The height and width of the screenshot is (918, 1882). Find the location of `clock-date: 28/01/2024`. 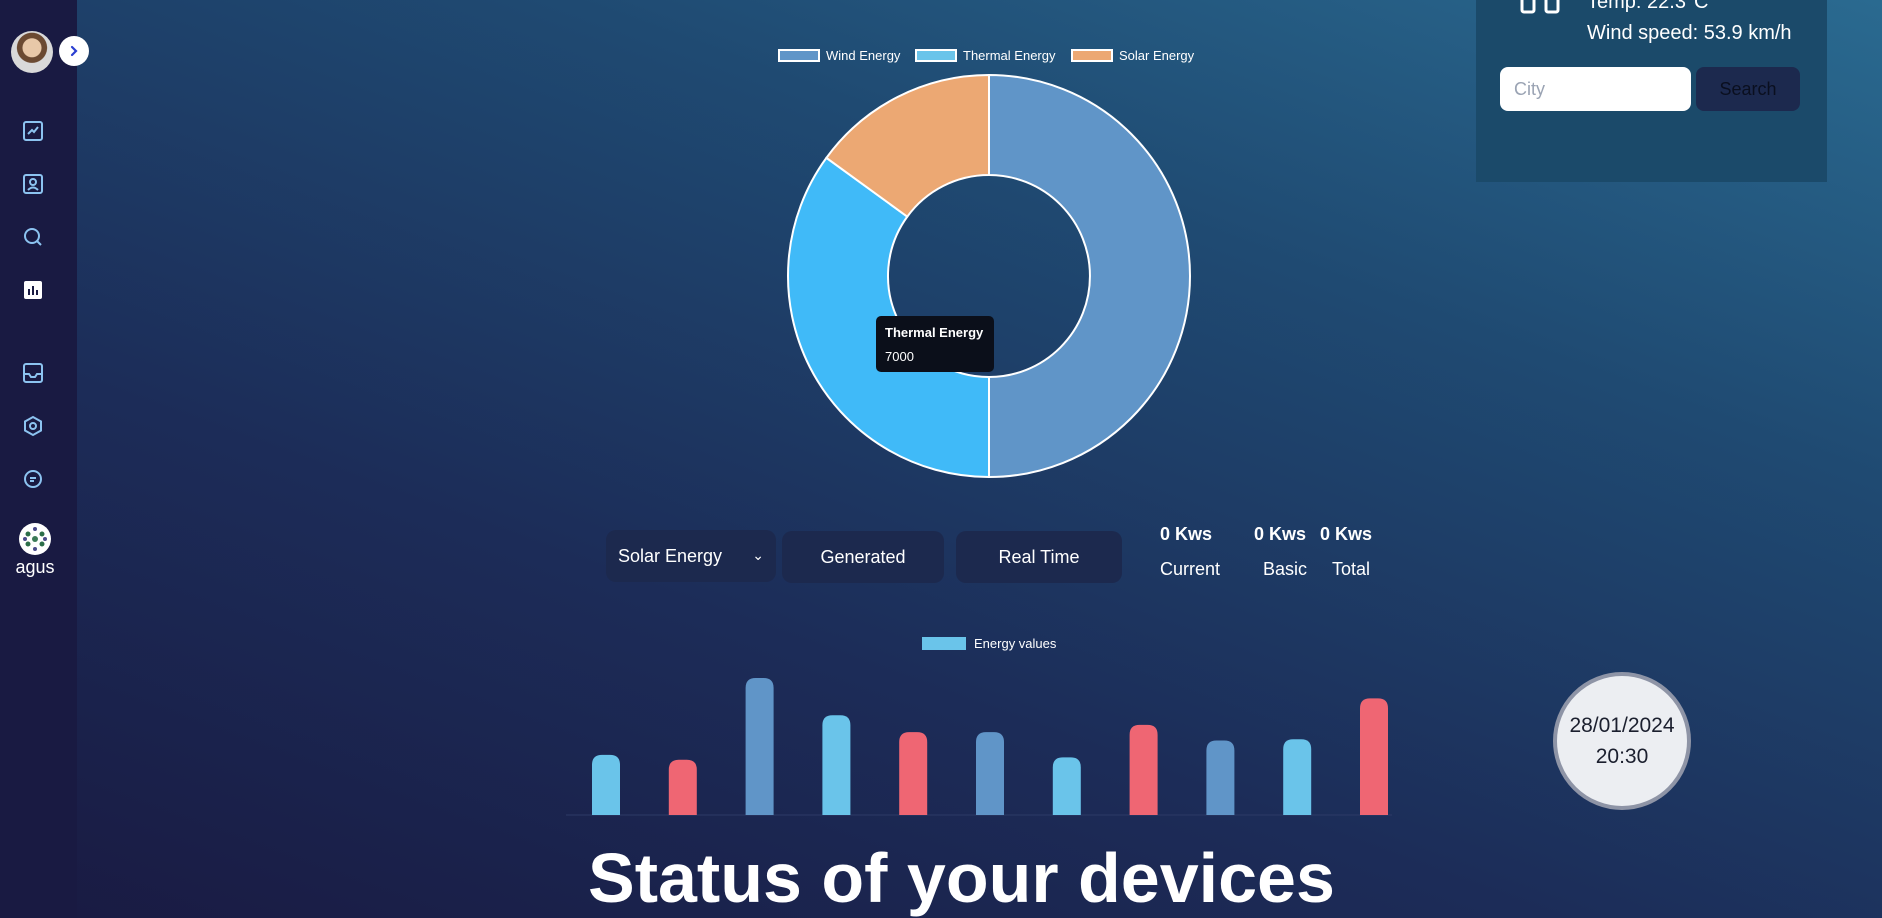

clock-date: 28/01/2024 is located at coordinates (1622, 725).